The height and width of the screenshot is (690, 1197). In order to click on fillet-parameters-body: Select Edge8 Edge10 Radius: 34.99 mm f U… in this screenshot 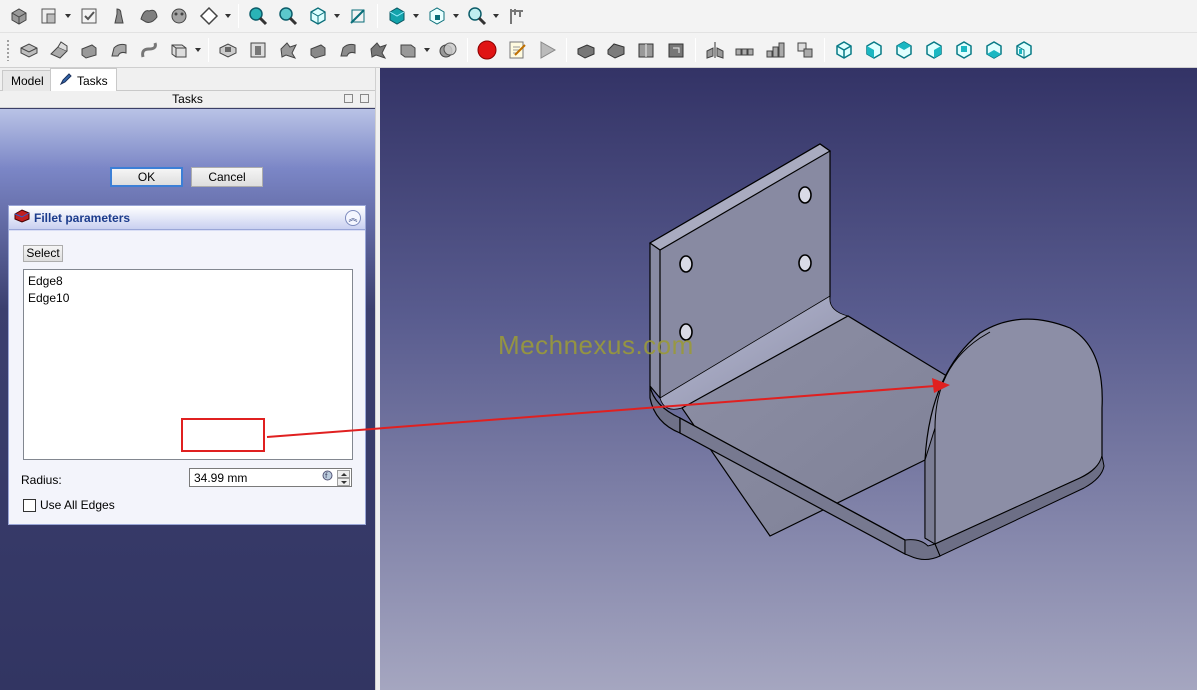, I will do `click(187, 377)`.